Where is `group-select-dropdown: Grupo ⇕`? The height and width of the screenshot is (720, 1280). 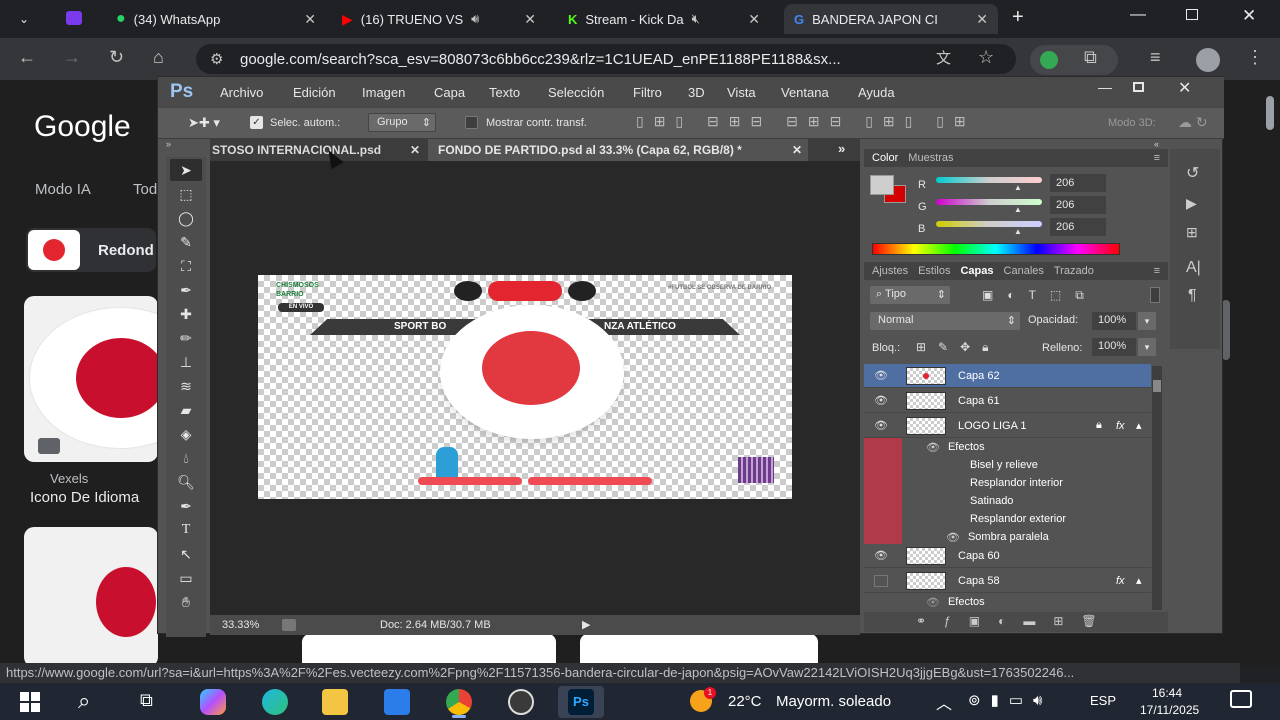 group-select-dropdown: Grupo ⇕ is located at coordinates (402, 122).